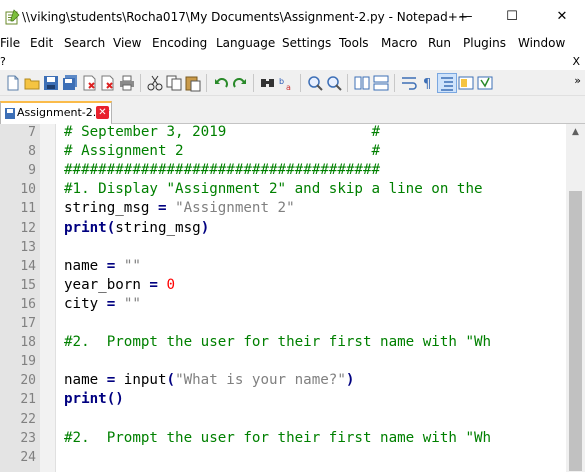 The image size is (585, 472). What do you see at coordinates (28, 362) in the screenshot?
I see `line-number: 19` at bounding box center [28, 362].